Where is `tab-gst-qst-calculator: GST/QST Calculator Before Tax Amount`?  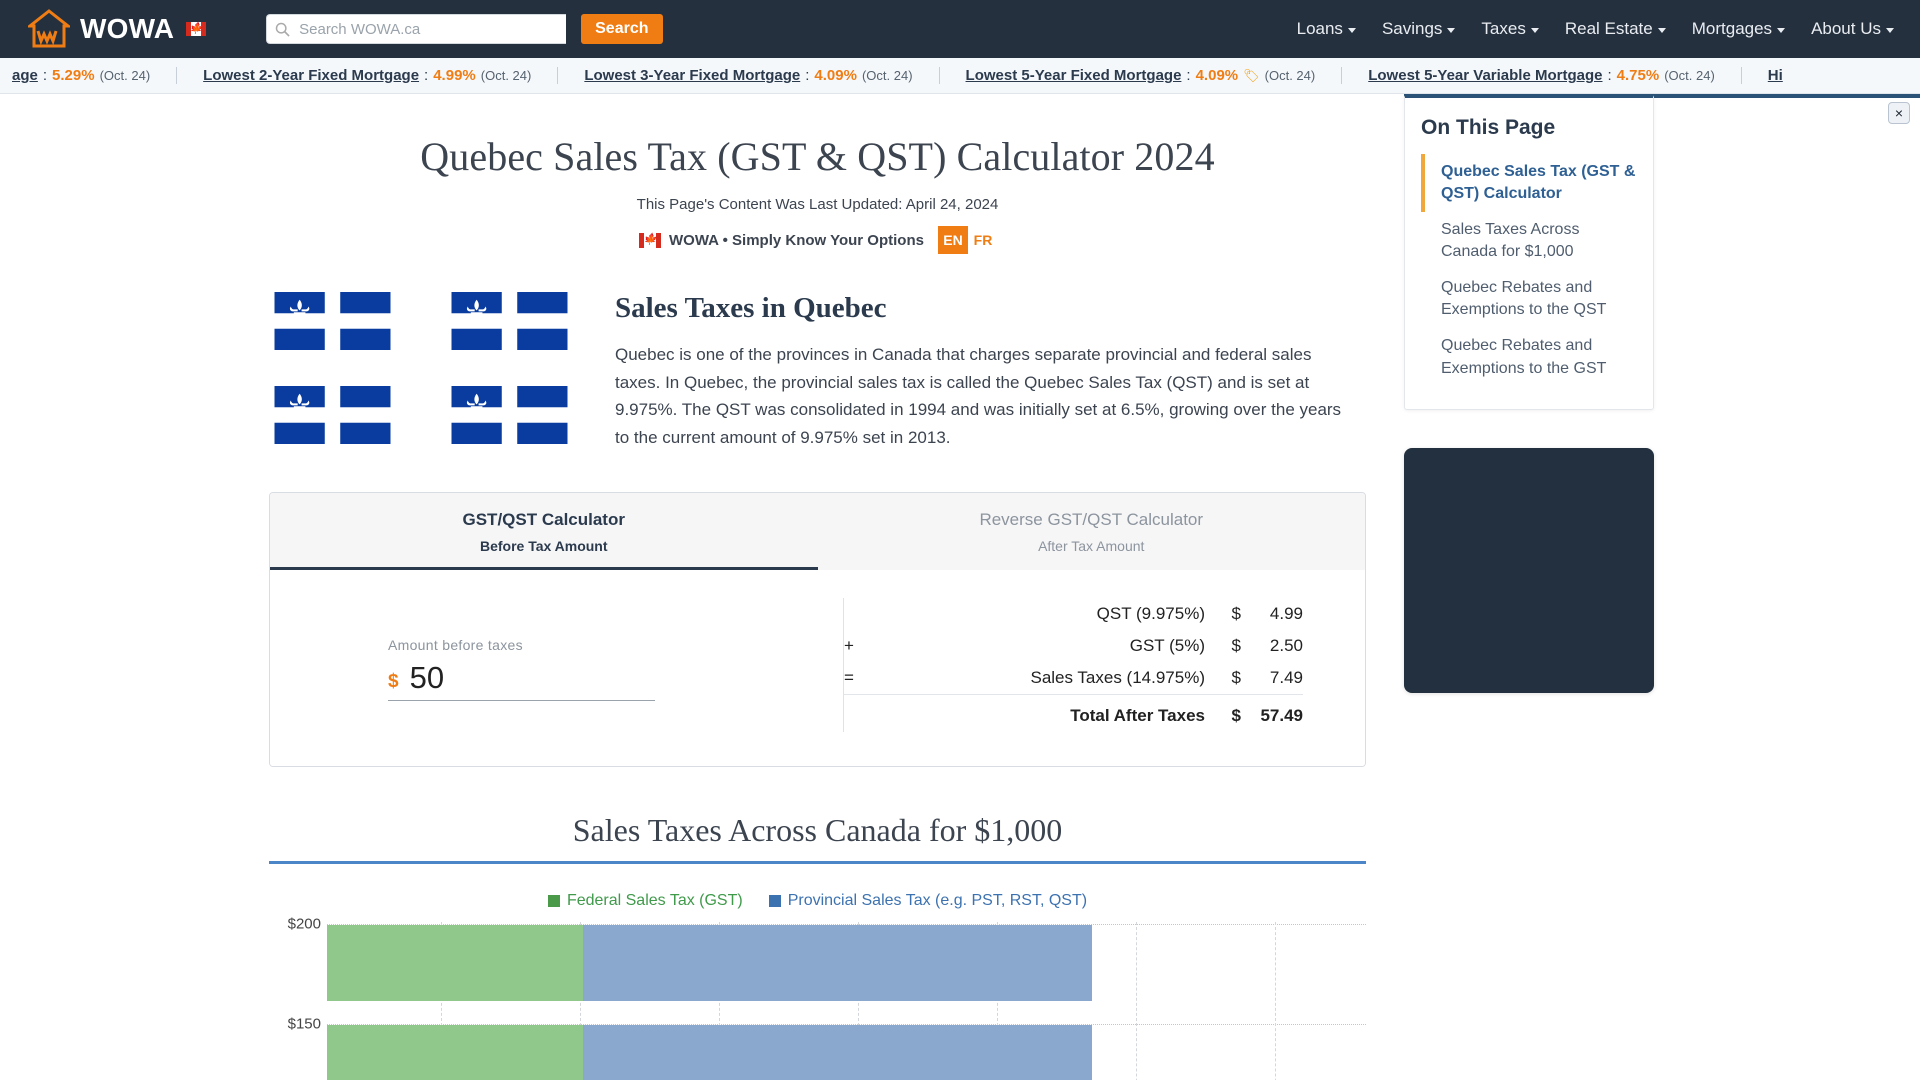
tab-gst-qst-calculator: GST/QST Calculator Before Tax Amount is located at coordinates (544, 532).